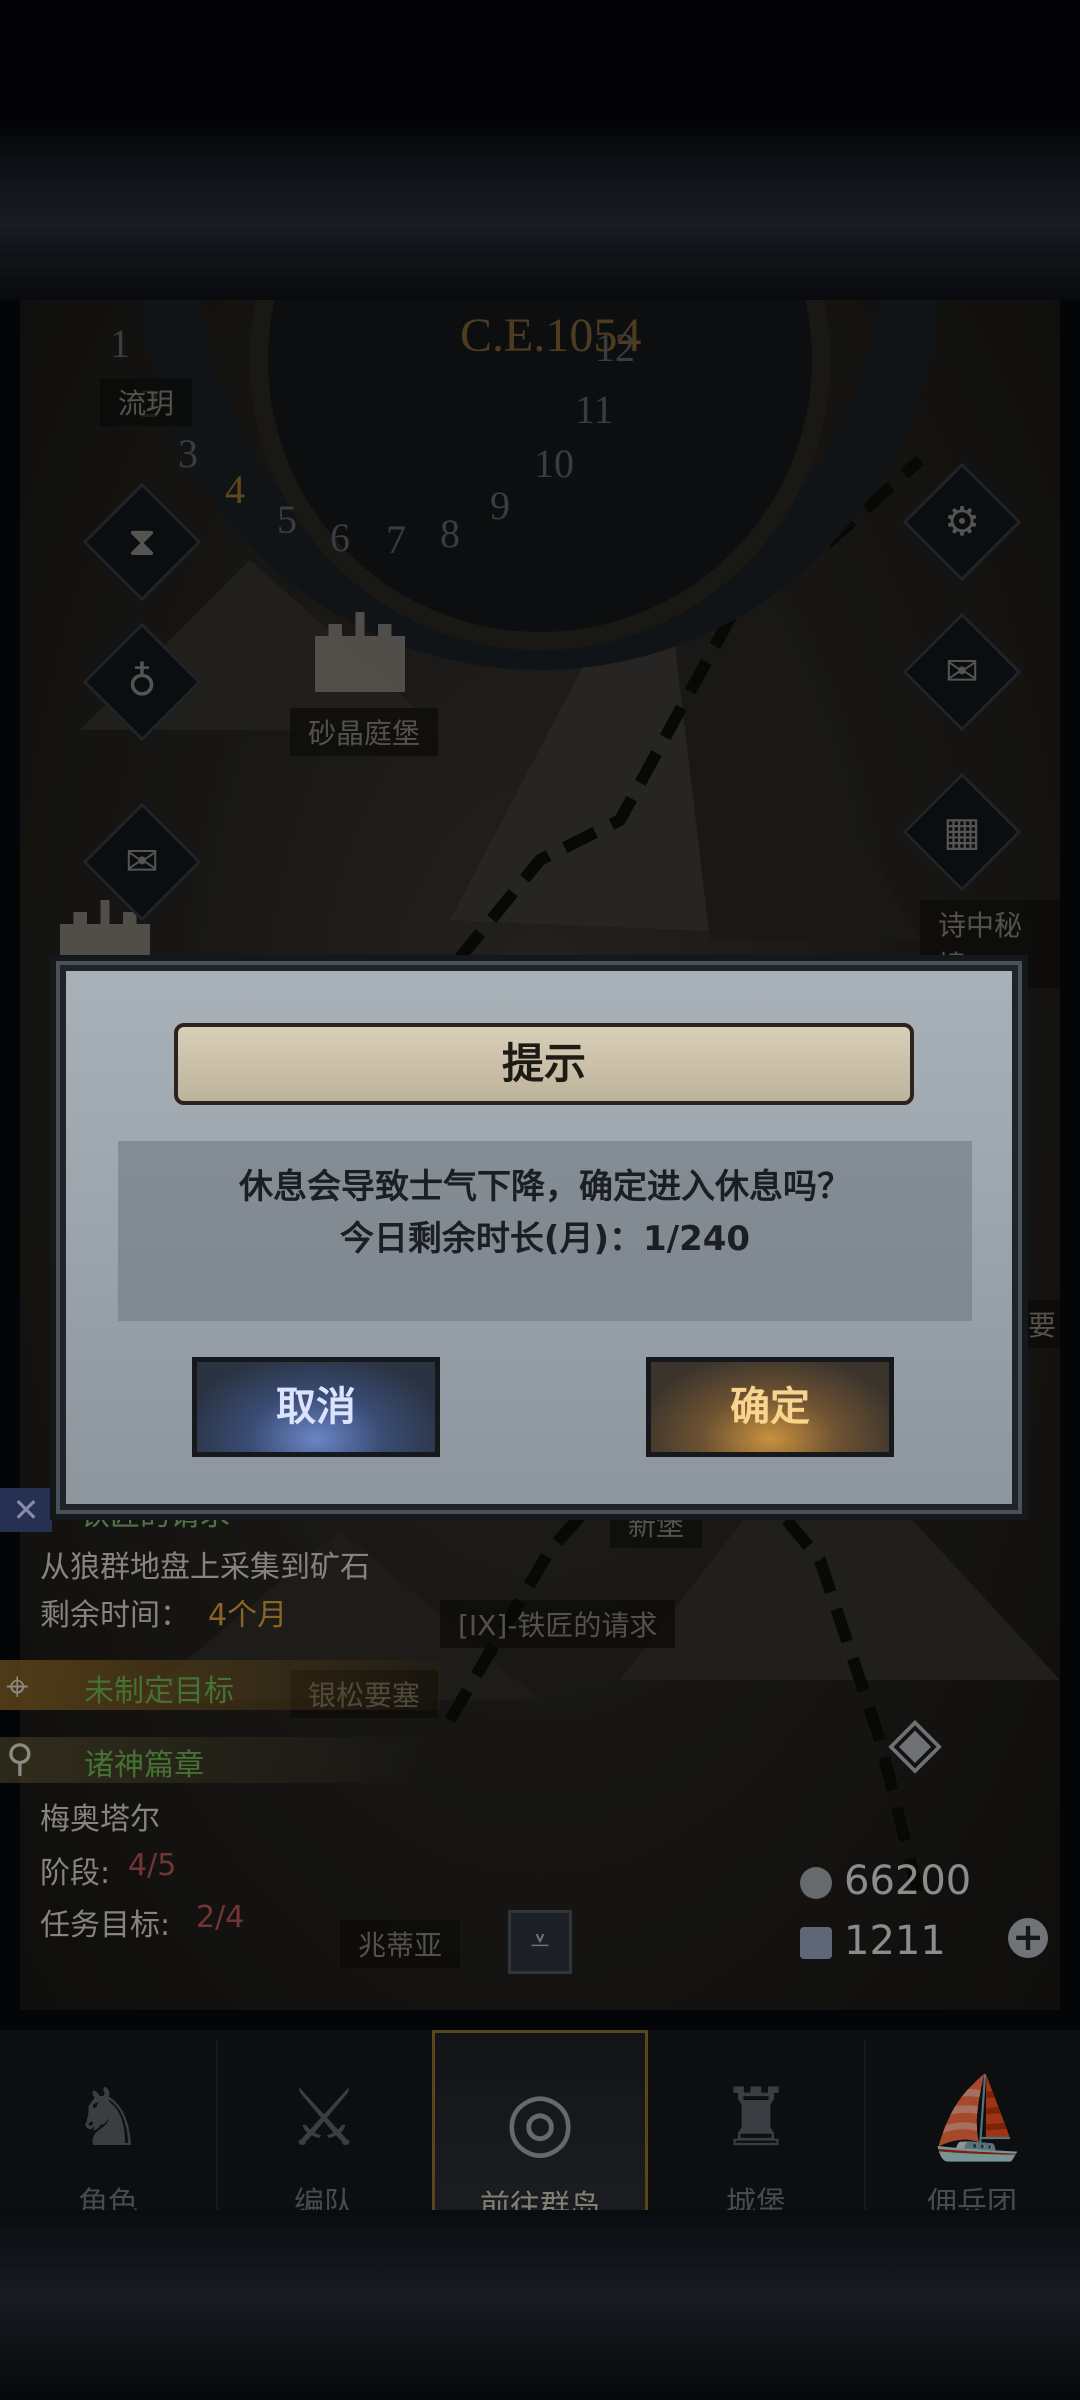  I want to click on cancel-button: 取消, so click(316, 1407).